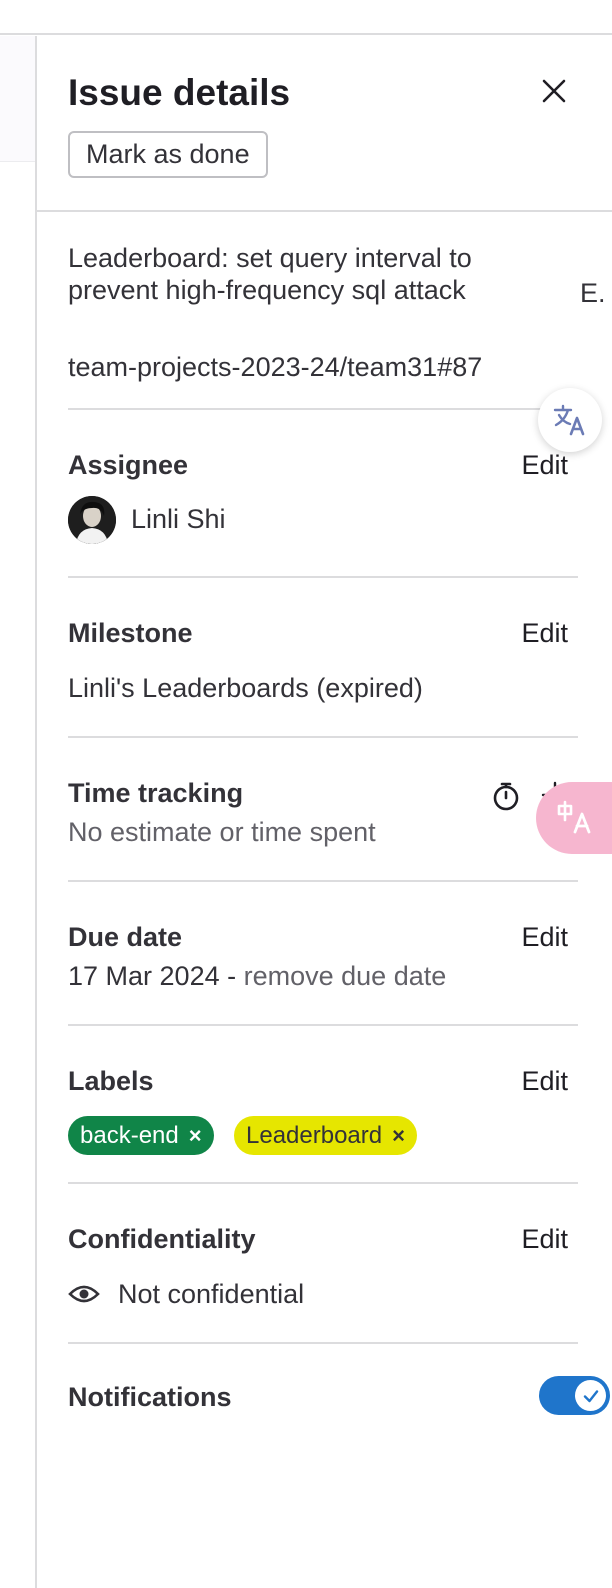 Image resolution: width=612 pixels, height=1588 pixels. Describe the element at coordinates (544, 937) in the screenshot. I see `due-date-edit-link: Edit` at that location.